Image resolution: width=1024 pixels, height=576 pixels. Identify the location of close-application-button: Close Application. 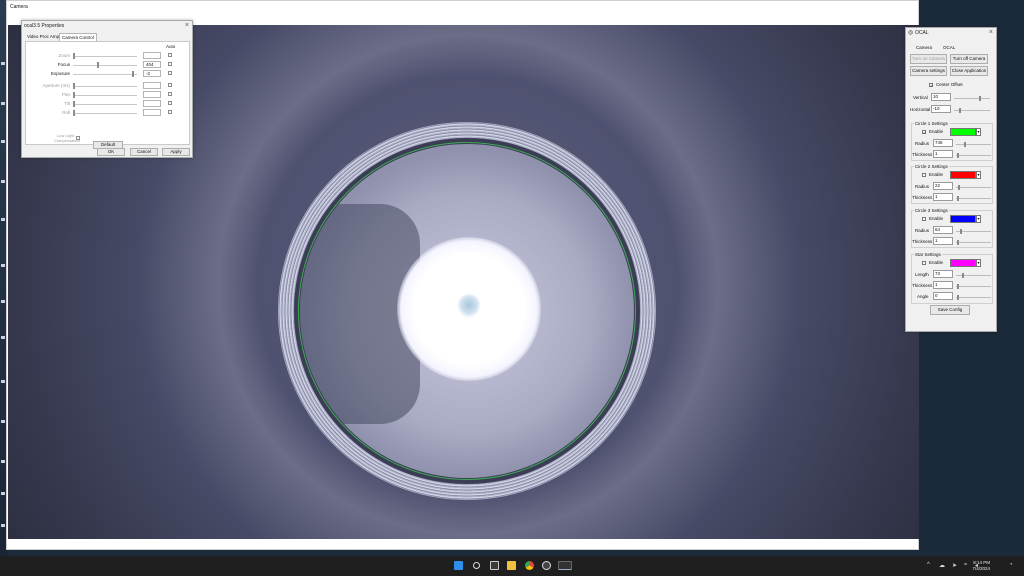
(969, 71).